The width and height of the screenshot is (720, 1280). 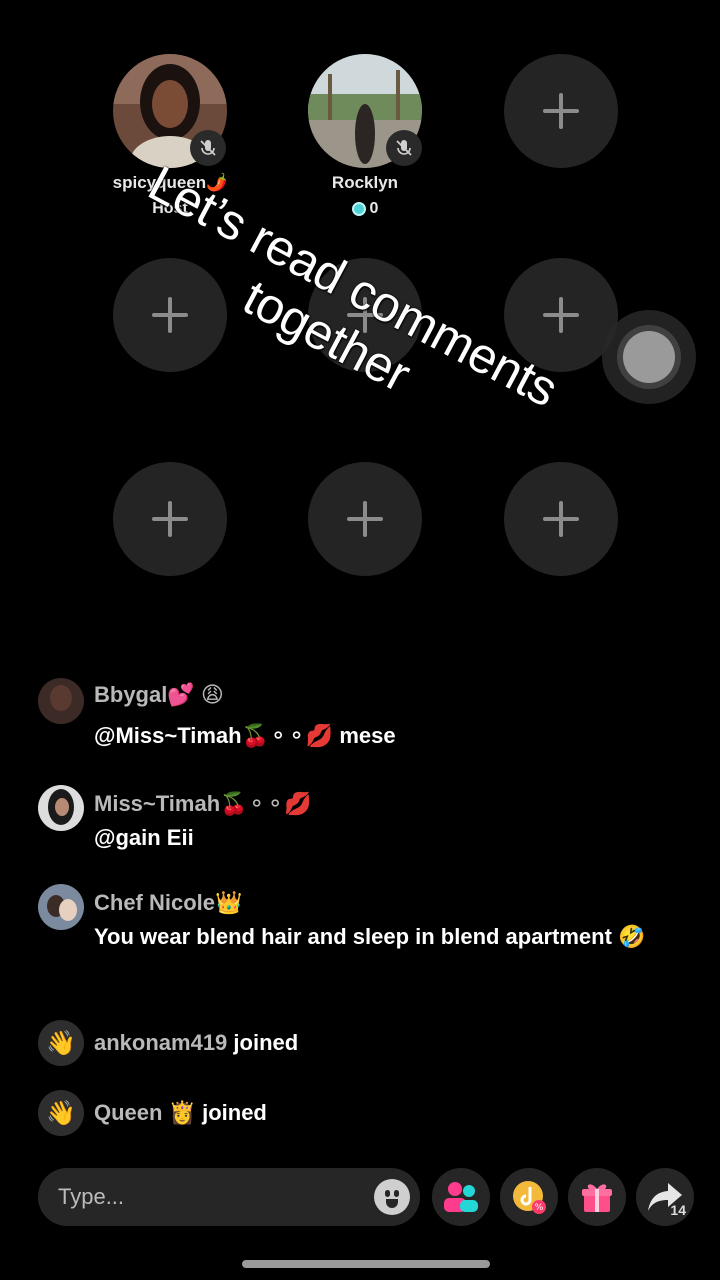 I want to click on comment-text: @gain Eii, so click(x=144, y=837).